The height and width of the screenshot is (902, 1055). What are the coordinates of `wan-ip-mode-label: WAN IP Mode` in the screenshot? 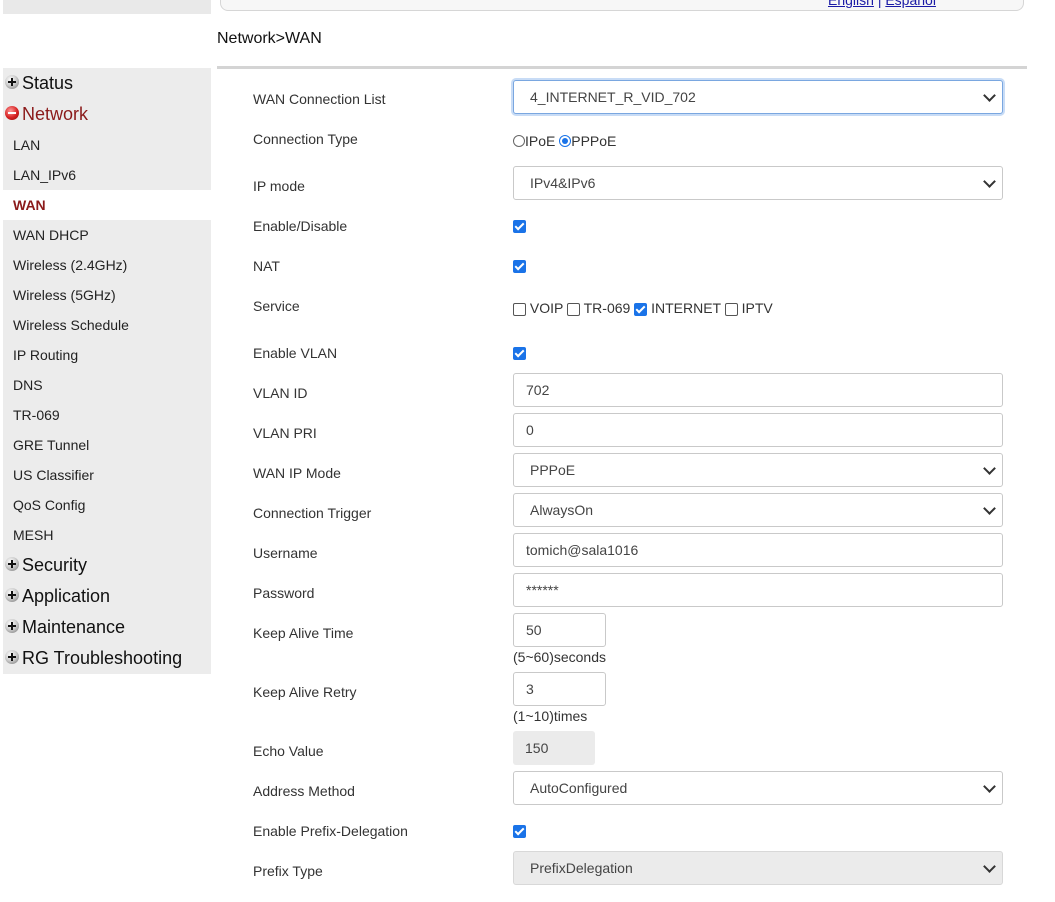 It's located at (297, 473).